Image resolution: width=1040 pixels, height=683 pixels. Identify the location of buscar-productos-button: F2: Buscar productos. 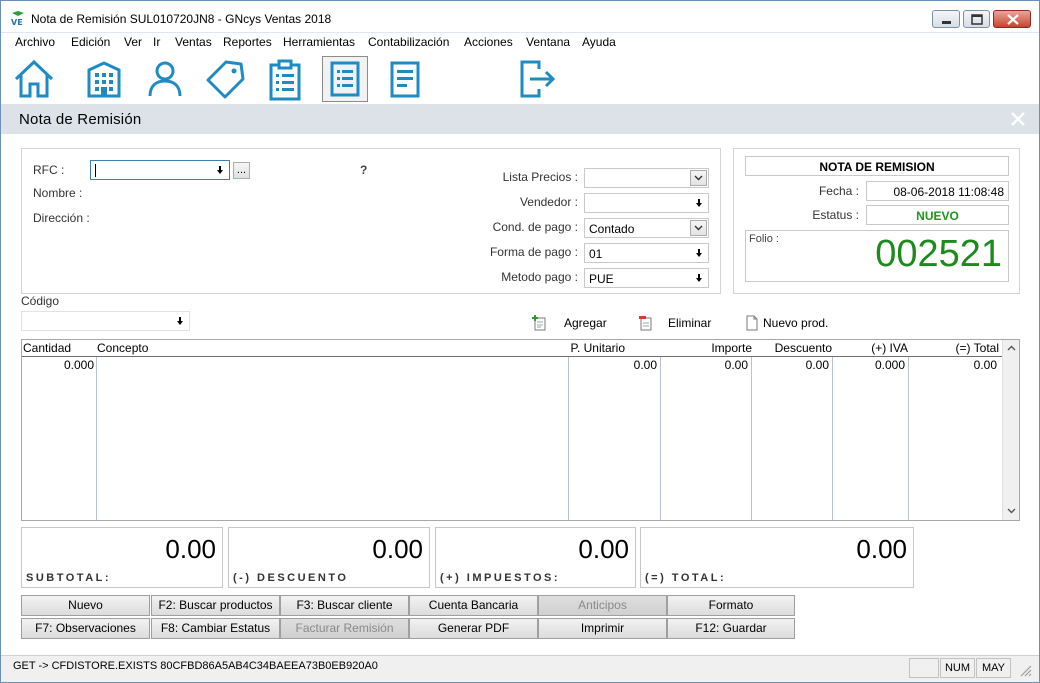
(215, 605).